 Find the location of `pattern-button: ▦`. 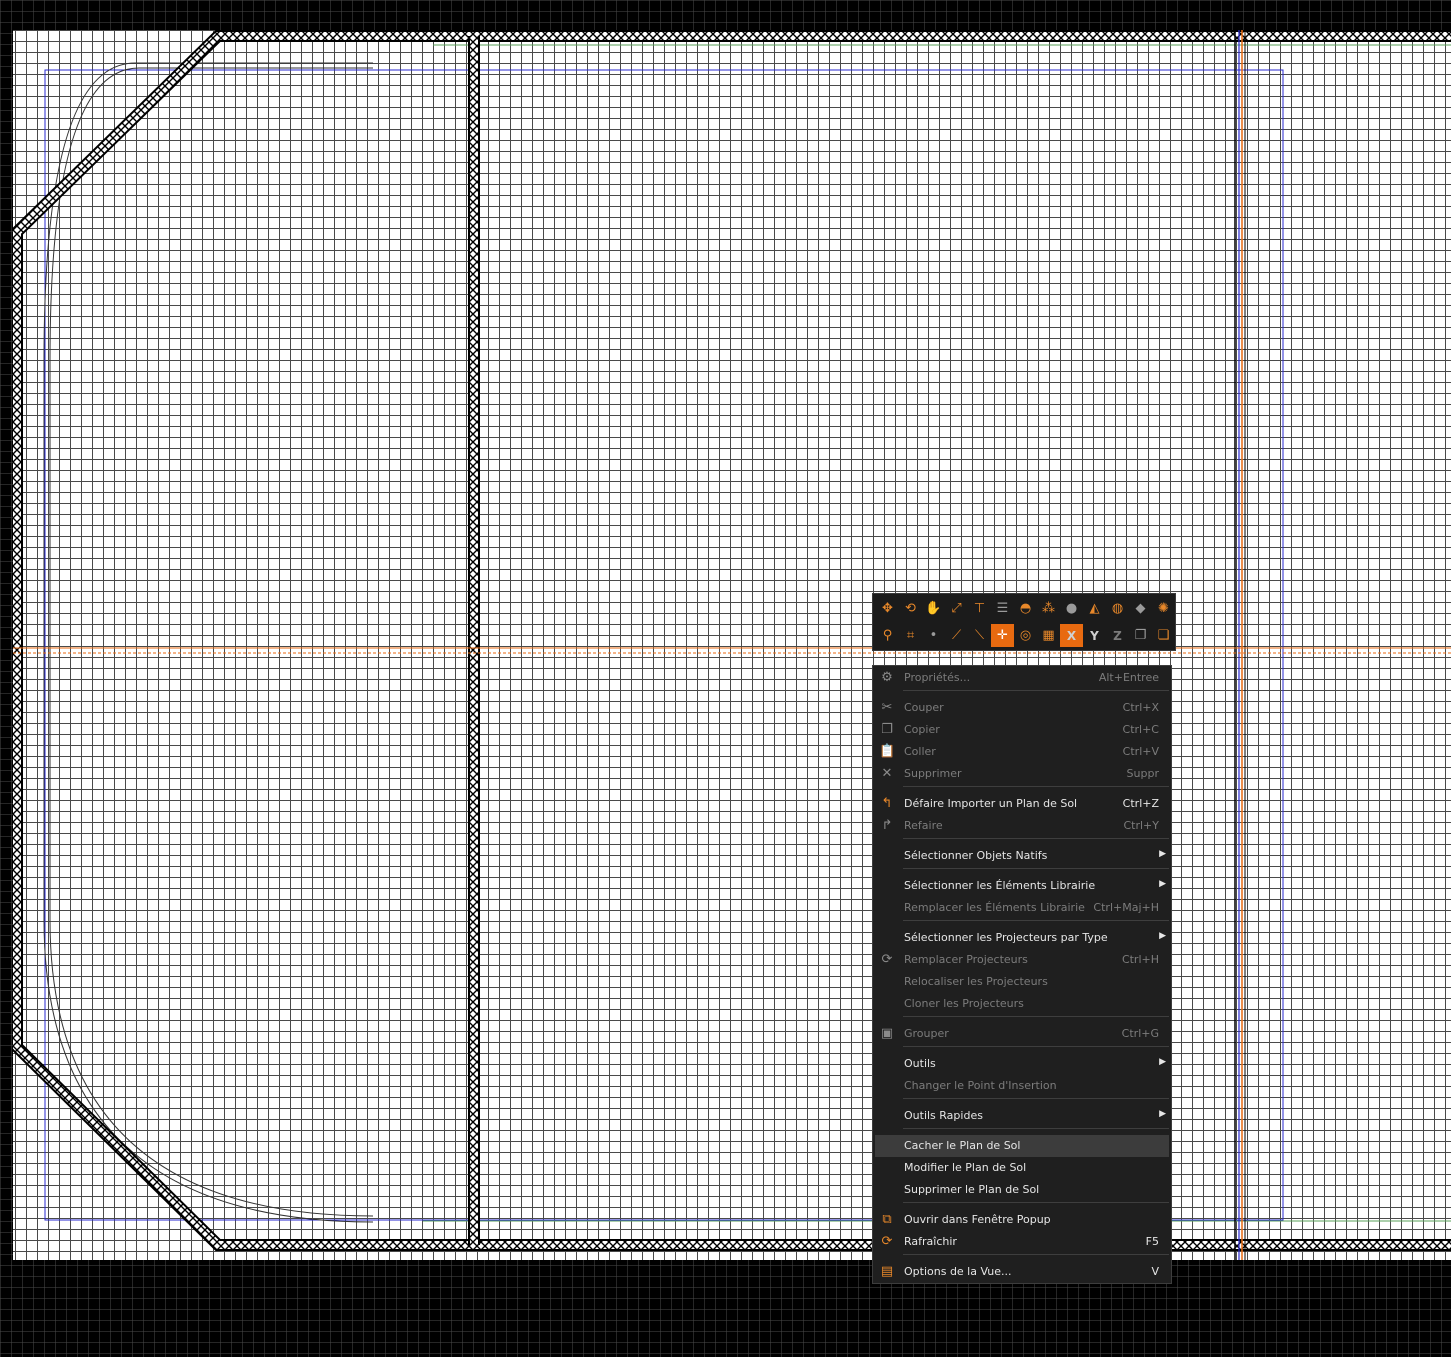

pattern-button: ▦ is located at coordinates (1048, 635).